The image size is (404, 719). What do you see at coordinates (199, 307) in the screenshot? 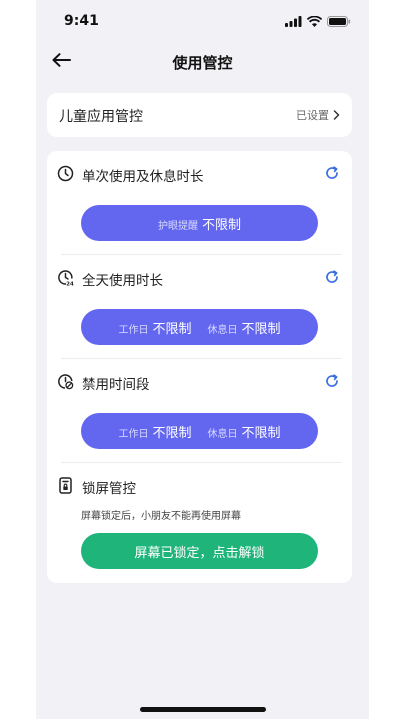
I see `daily-usage-section: 24h 全天使用时长 工作日 不限制 休息日 不限制` at bounding box center [199, 307].